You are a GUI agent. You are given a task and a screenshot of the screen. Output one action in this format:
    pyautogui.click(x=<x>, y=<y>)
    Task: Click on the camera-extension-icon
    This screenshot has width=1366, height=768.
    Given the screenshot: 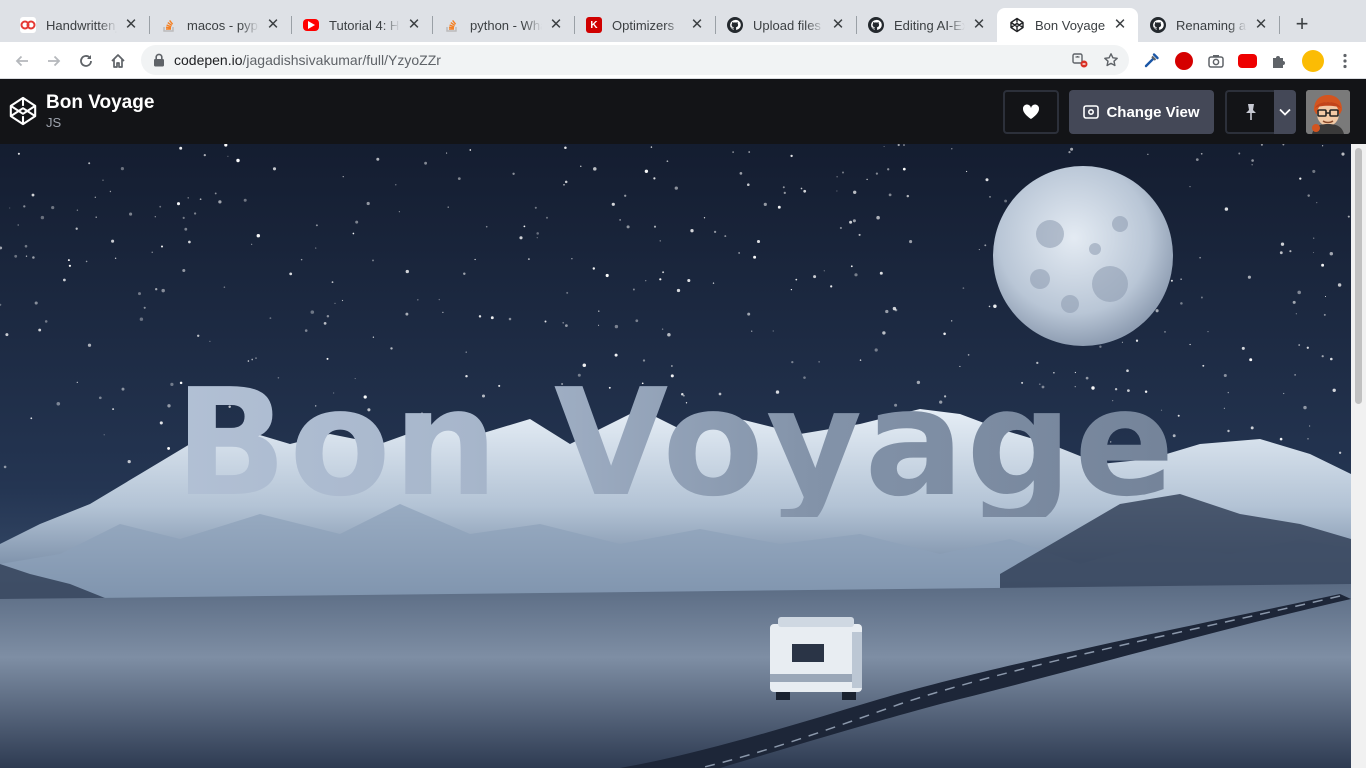 What is the action you would take?
    pyautogui.click(x=1216, y=61)
    